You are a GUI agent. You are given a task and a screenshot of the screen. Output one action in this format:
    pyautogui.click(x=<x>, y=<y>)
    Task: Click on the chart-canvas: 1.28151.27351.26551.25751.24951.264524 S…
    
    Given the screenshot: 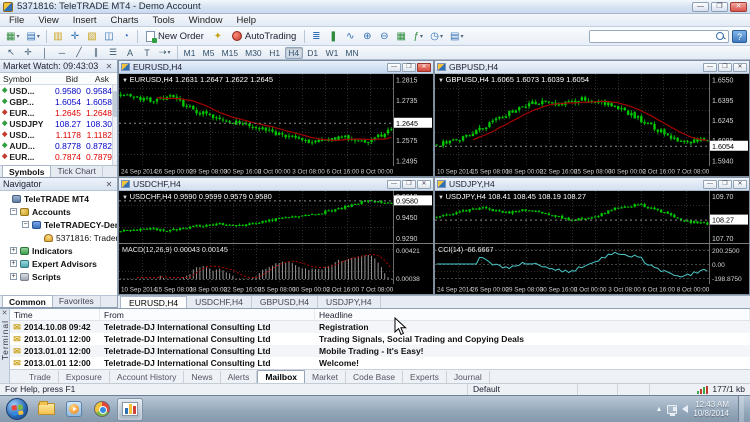 What is the action you would take?
    pyautogui.click(x=276, y=125)
    